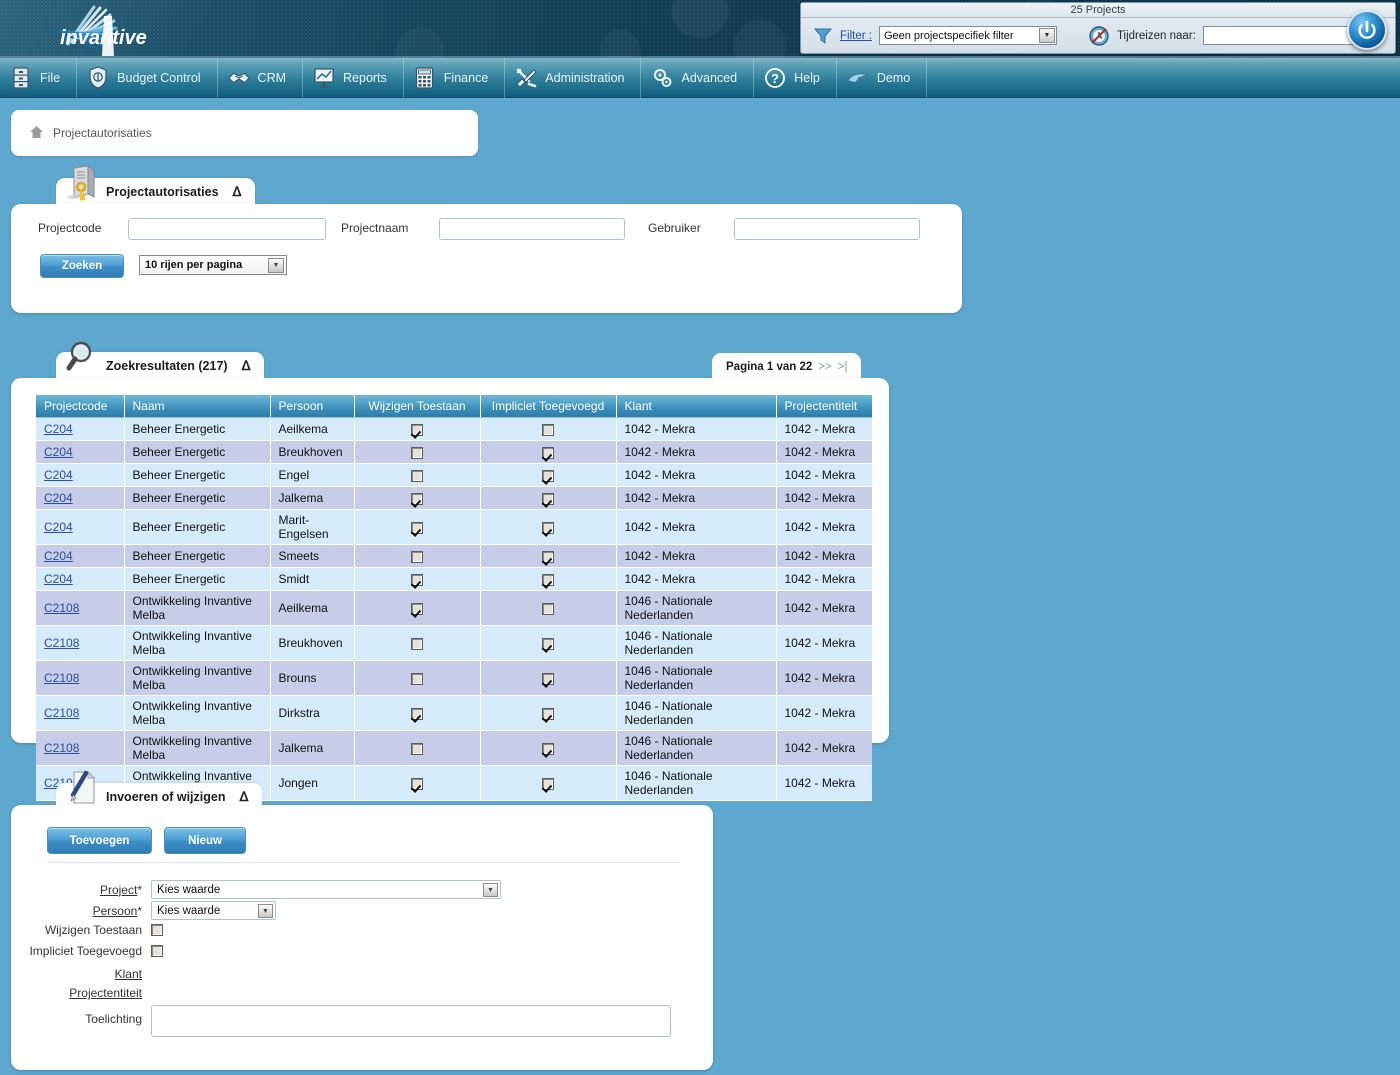 The image size is (1400, 1075). Describe the element at coordinates (353, 77) in the screenshot. I see `menu-item-reports: Reports` at that location.